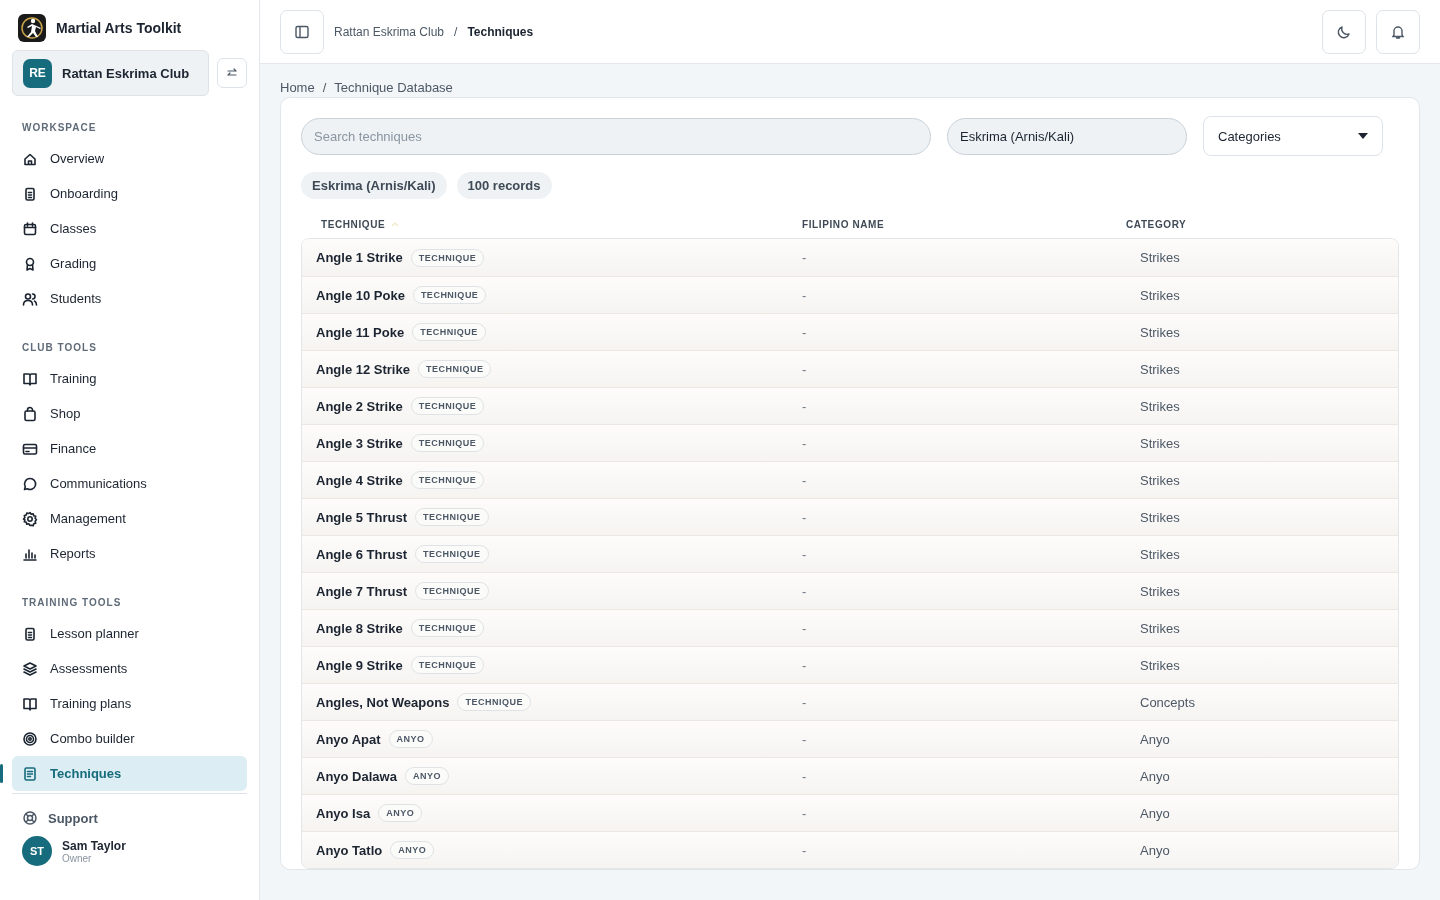  I want to click on style-filter-field: Eskrima (Arnis/Kali), so click(1067, 136).